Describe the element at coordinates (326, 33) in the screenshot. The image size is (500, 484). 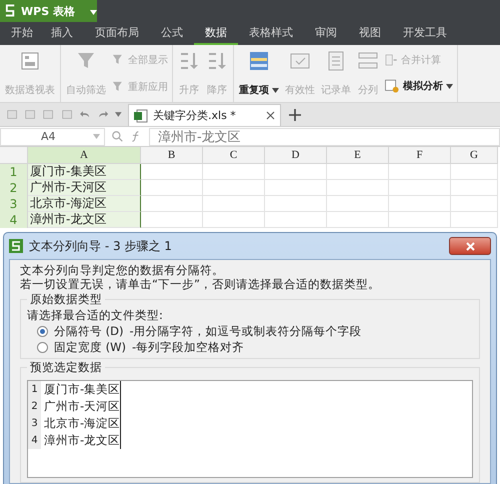
I see `menu-tab: 审阅` at that location.